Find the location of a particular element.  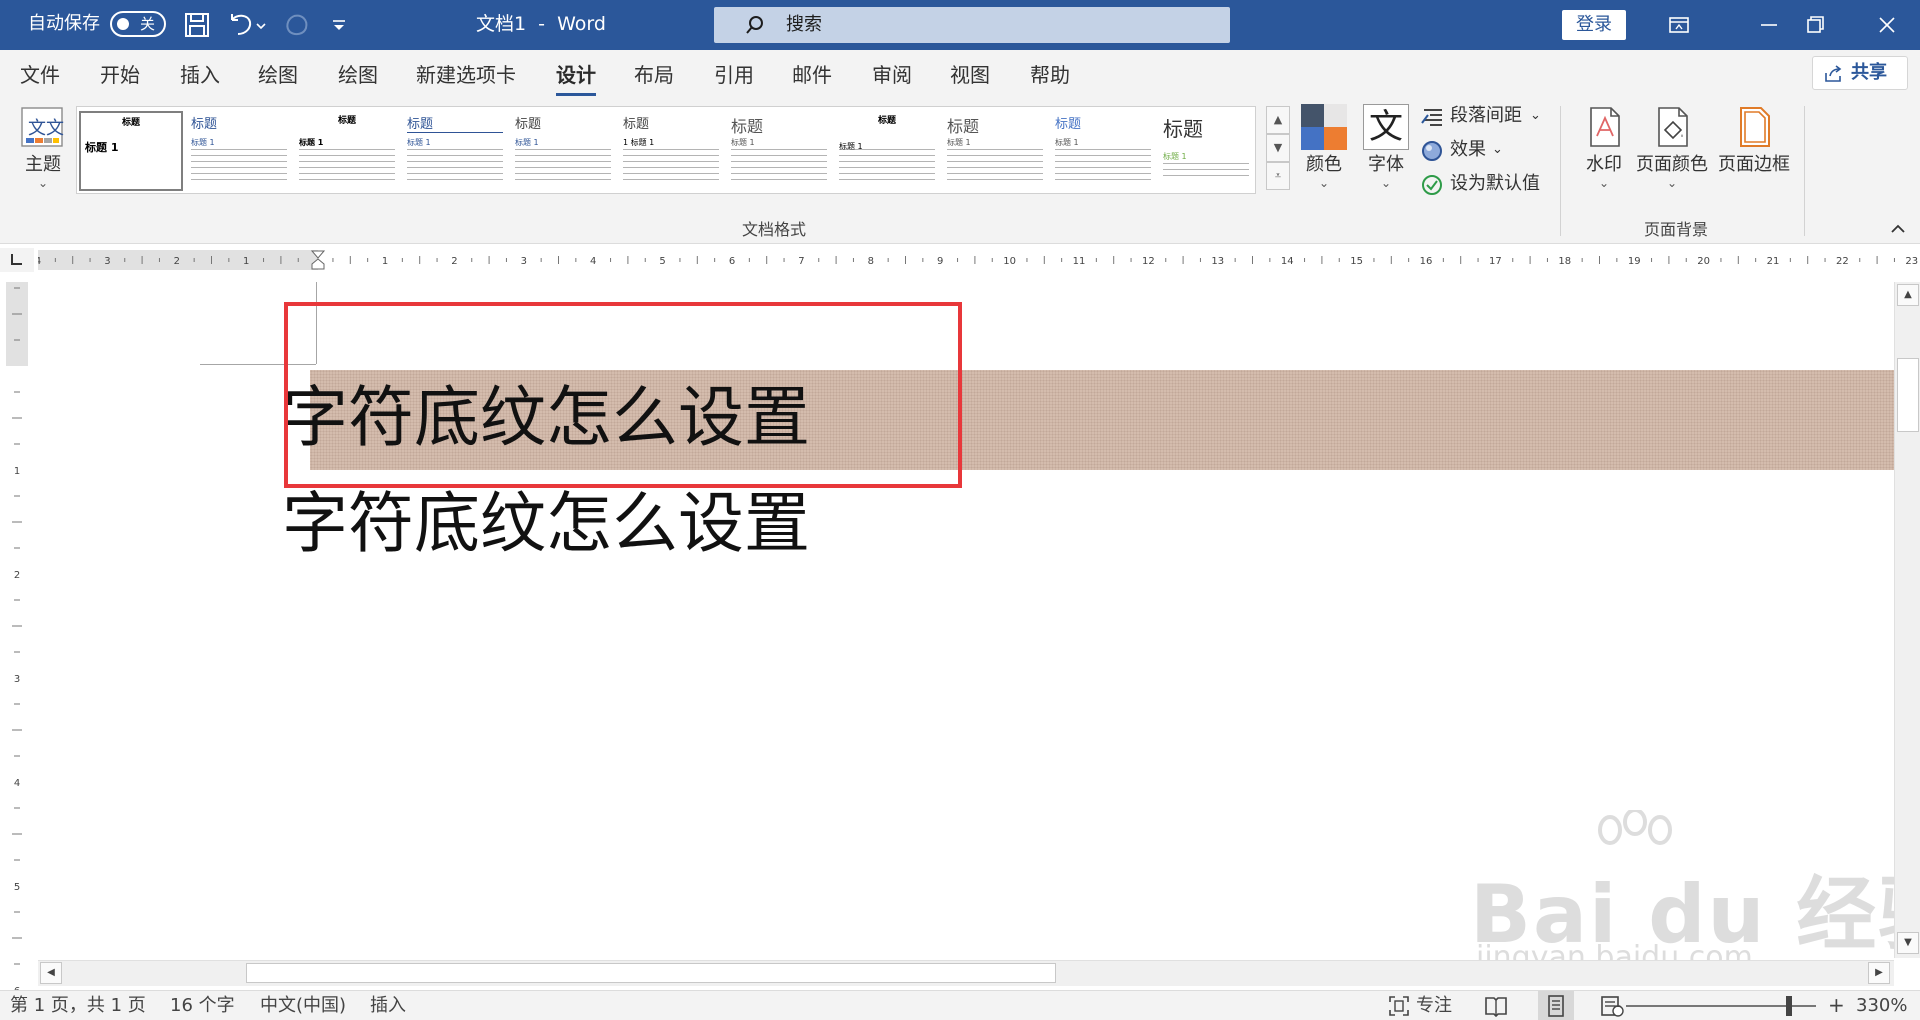

themes-icon: 文文 is located at coordinates (43, 127).